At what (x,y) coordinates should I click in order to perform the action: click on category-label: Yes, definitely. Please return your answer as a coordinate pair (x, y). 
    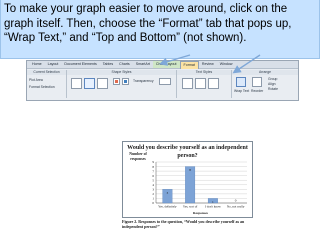
    Looking at the image, I should click on (167, 207).